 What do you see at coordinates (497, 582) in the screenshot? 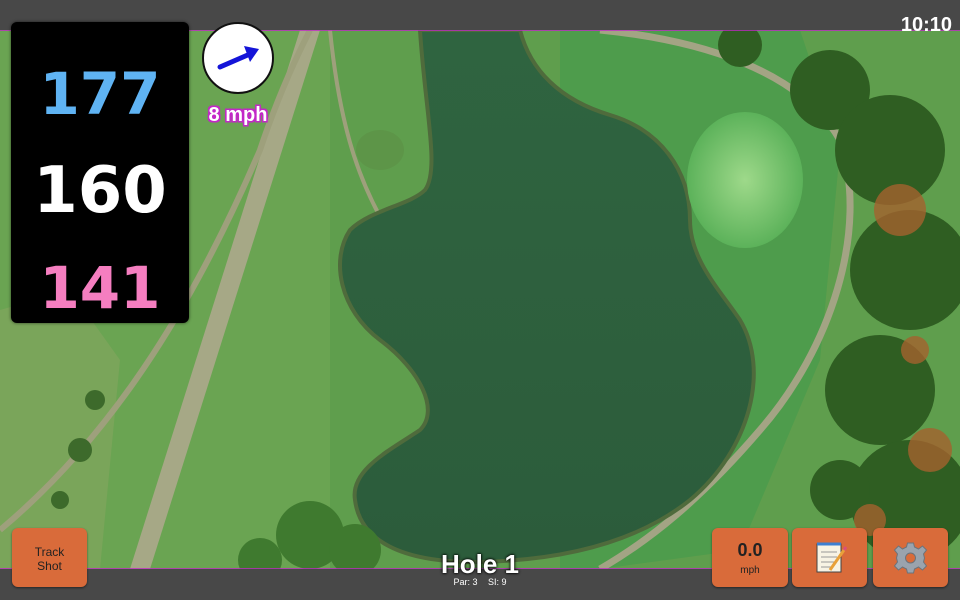
I see `stroke-index-label: SI: 9` at bounding box center [497, 582].